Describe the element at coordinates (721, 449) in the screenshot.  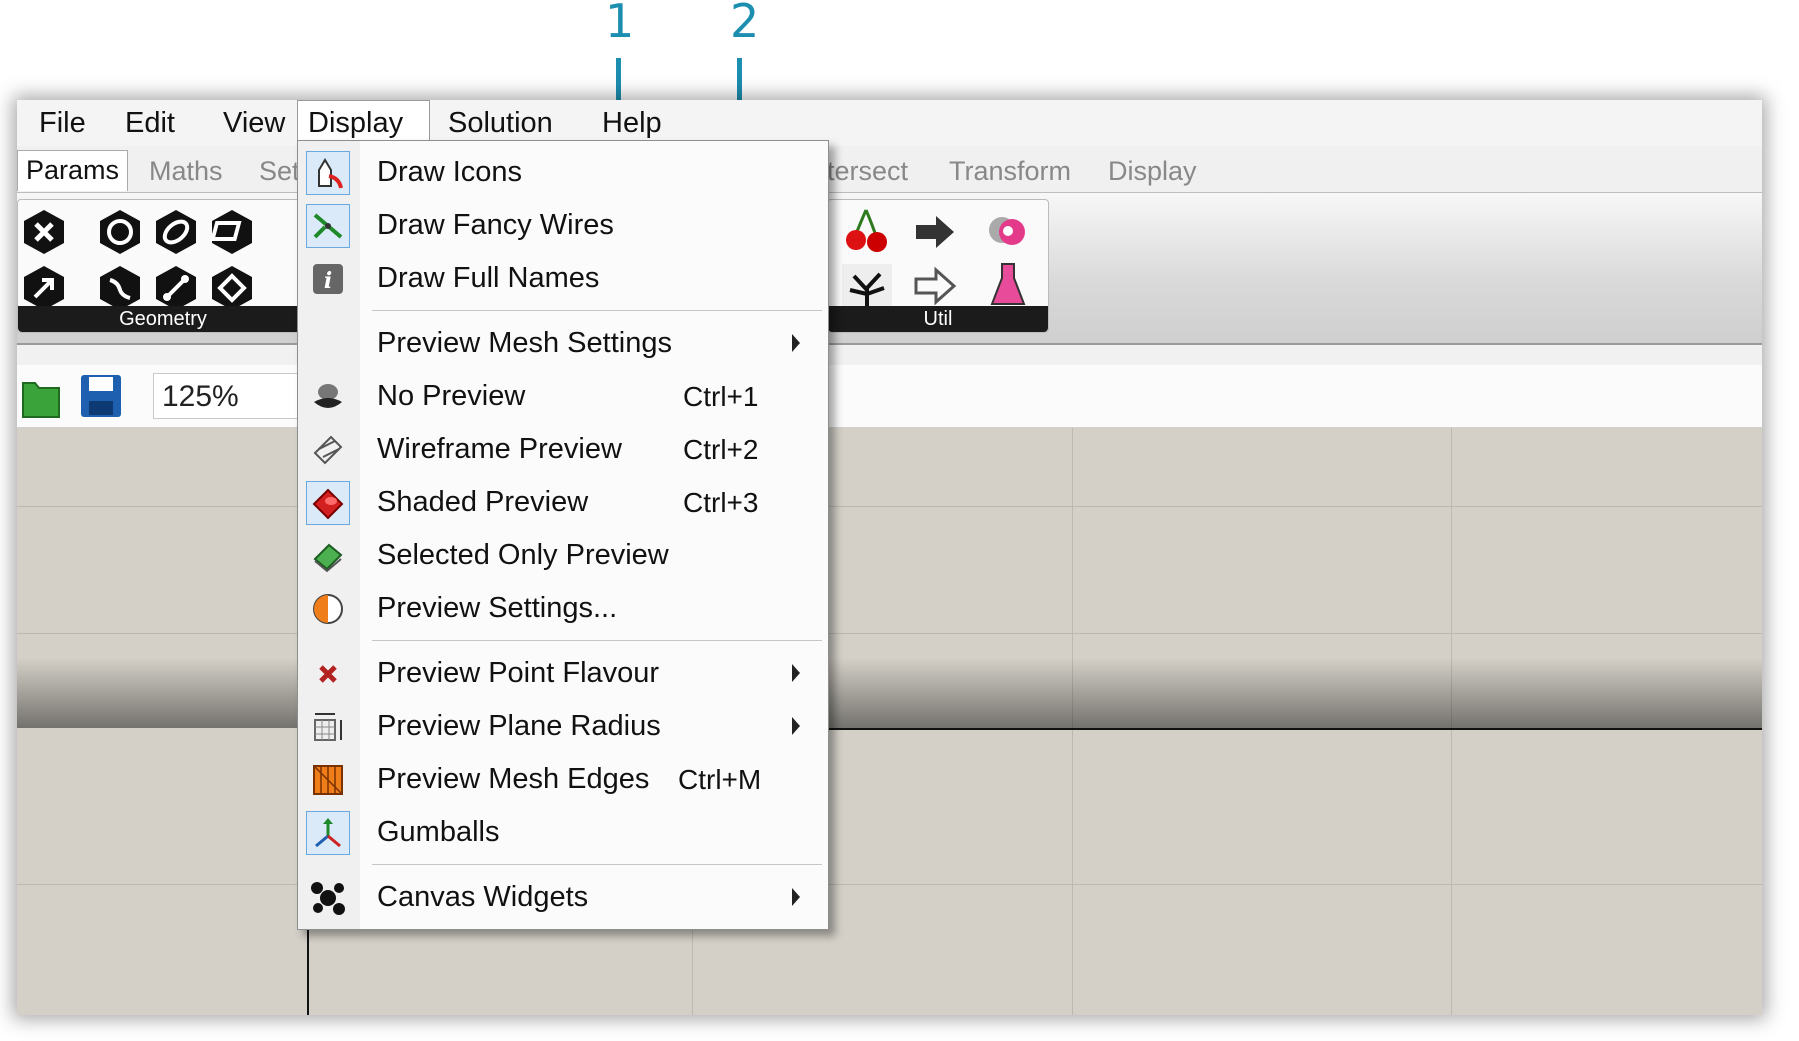
I see `menu-item-shortcut: Ctrl+2` at that location.